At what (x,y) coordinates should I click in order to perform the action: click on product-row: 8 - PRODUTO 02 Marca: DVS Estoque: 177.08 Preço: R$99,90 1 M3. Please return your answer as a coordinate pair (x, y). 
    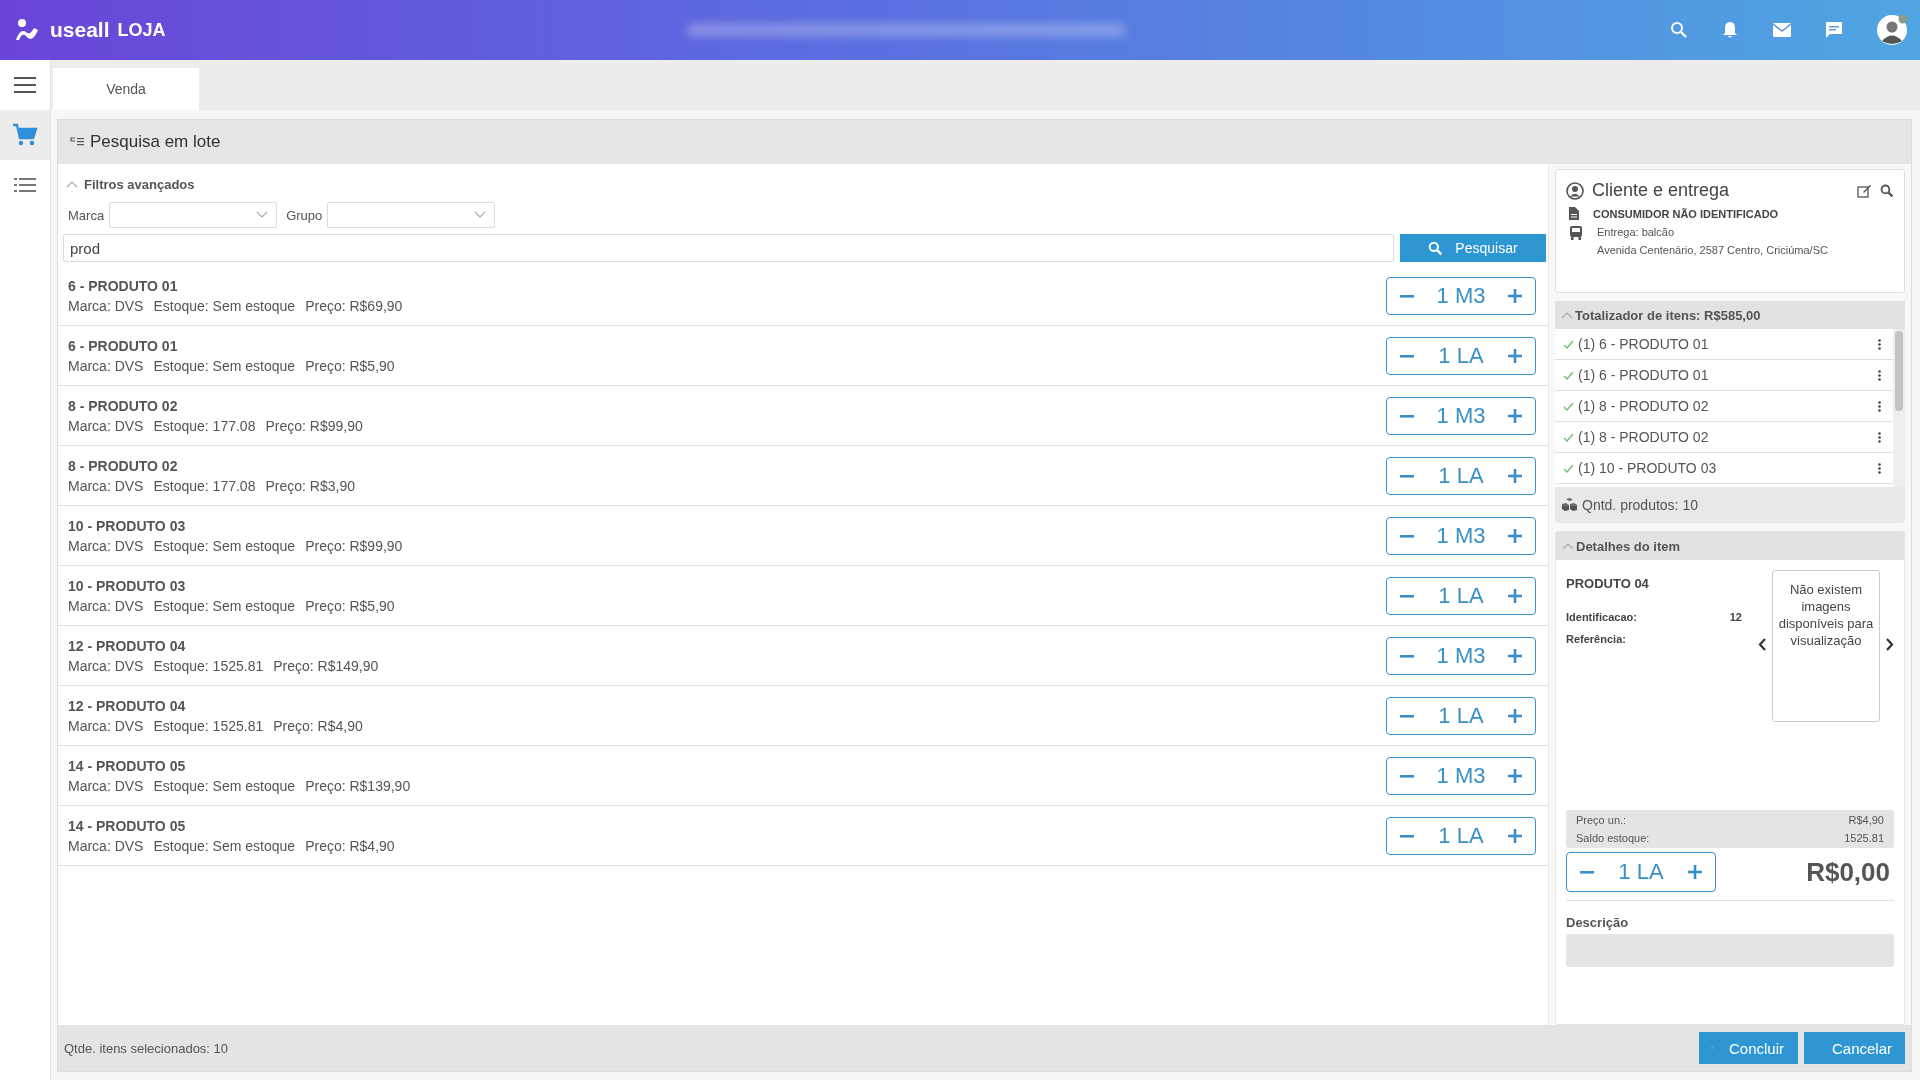
    Looking at the image, I should click on (803, 416).